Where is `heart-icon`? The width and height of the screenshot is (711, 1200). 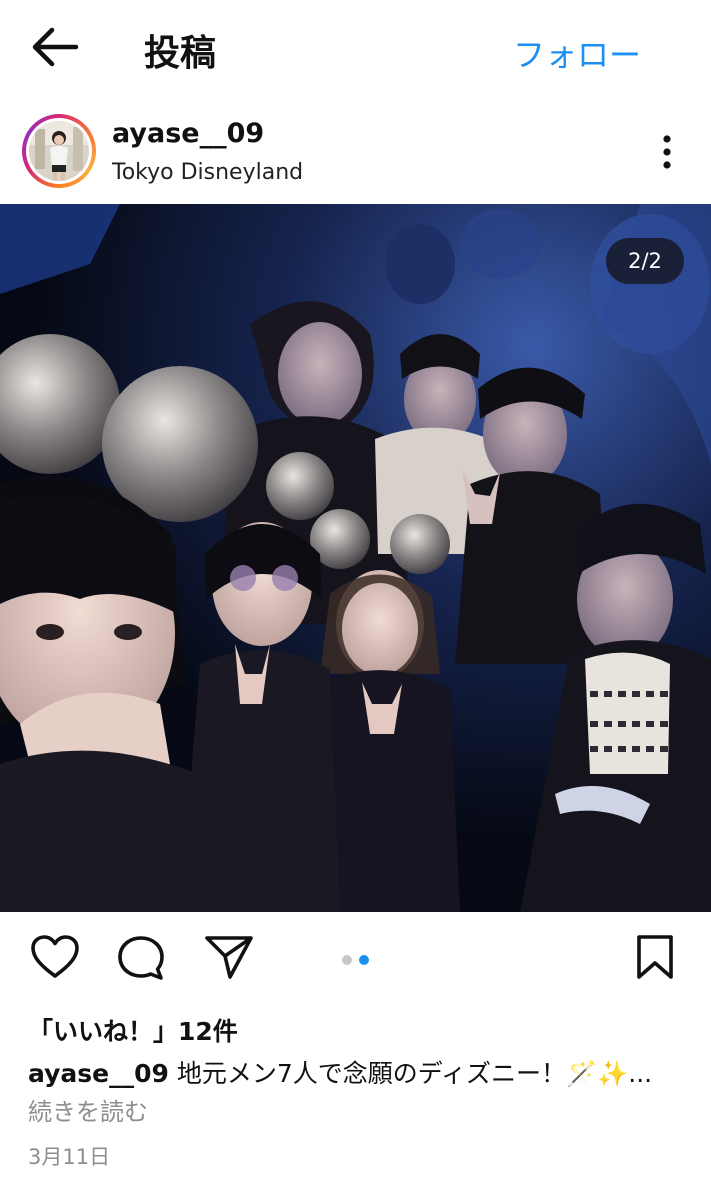
heart-icon is located at coordinates (55, 956).